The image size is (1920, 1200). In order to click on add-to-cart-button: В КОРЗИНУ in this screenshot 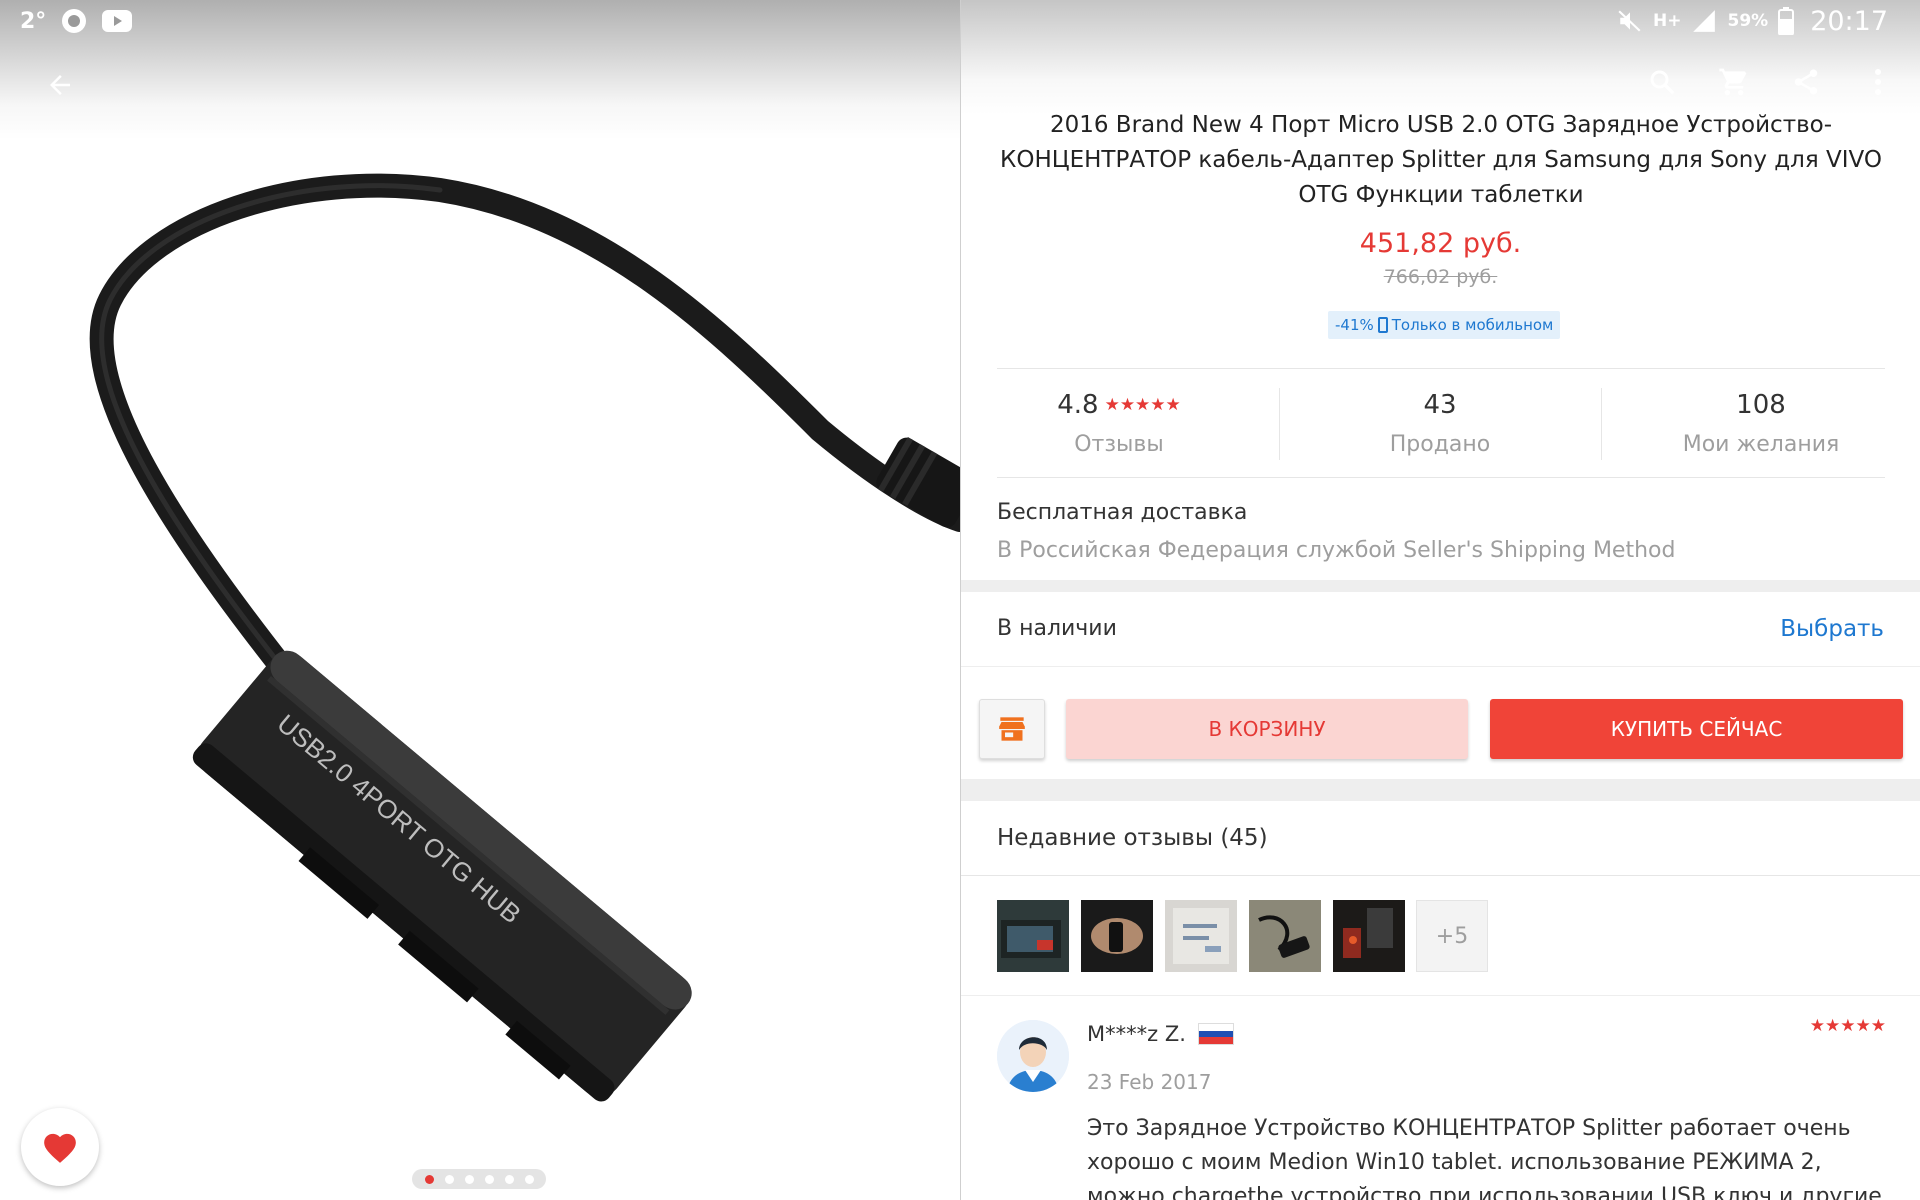, I will do `click(1267, 729)`.